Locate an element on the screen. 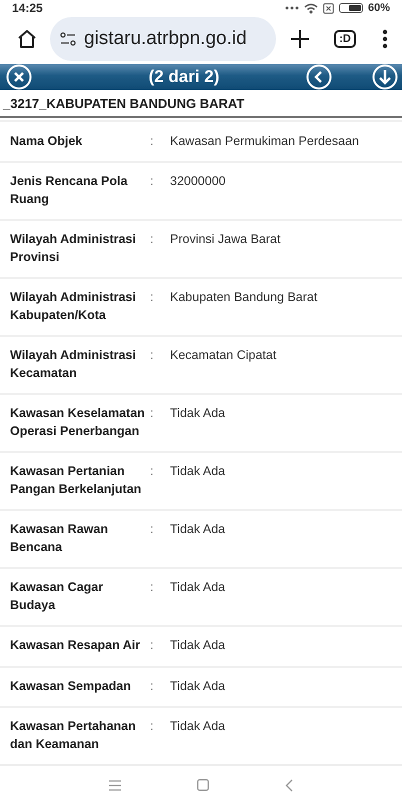  attribute-value: Kecamatan Cipatat is located at coordinates (224, 355).